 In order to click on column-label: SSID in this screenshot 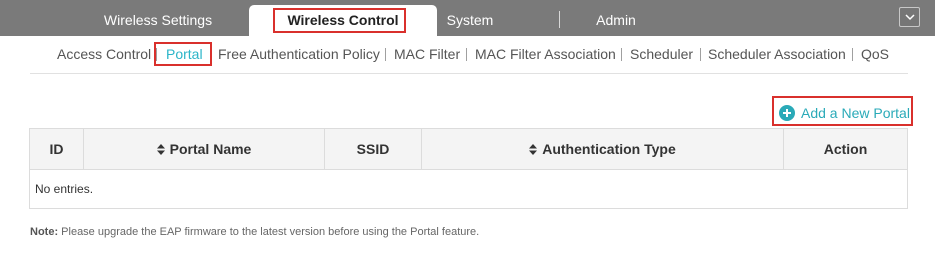, I will do `click(373, 149)`.